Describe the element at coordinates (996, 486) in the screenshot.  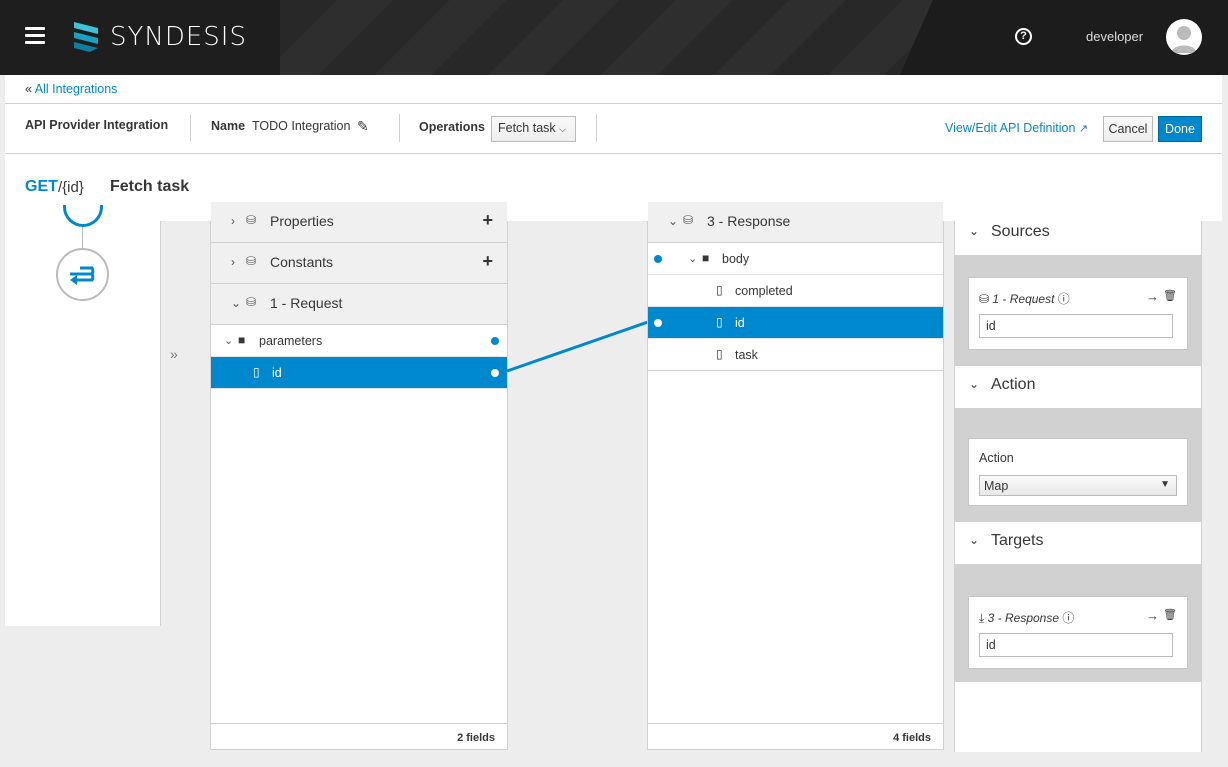
I see `action-selected: Map` at that location.